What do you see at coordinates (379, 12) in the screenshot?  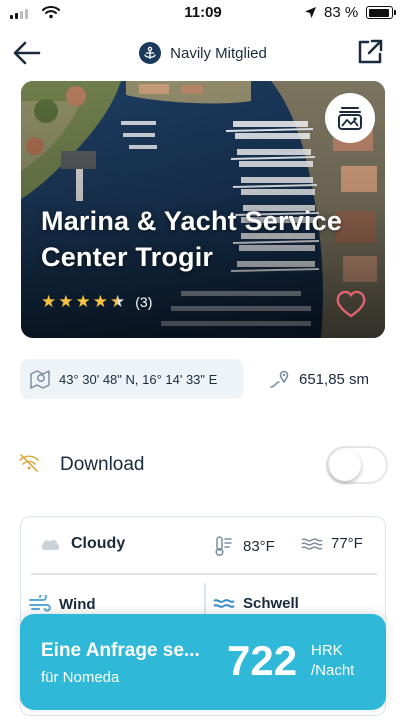 I see `battery-icon` at bounding box center [379, 12].